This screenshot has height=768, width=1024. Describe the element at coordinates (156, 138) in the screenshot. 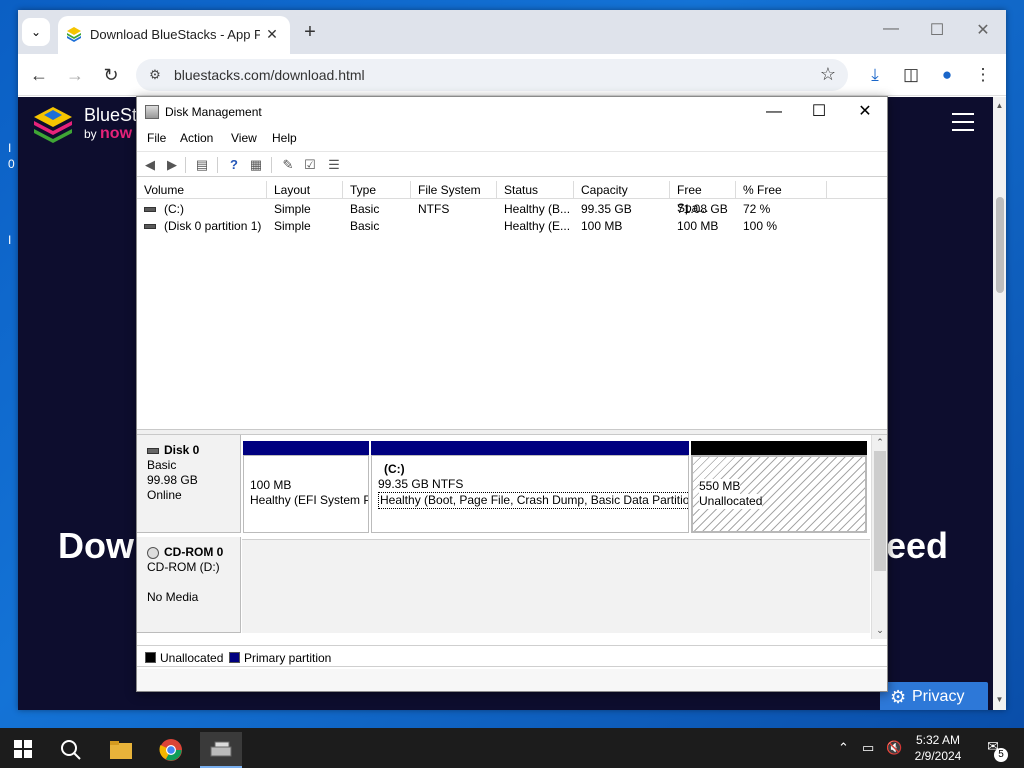

I see `menu-file: File` at that location.